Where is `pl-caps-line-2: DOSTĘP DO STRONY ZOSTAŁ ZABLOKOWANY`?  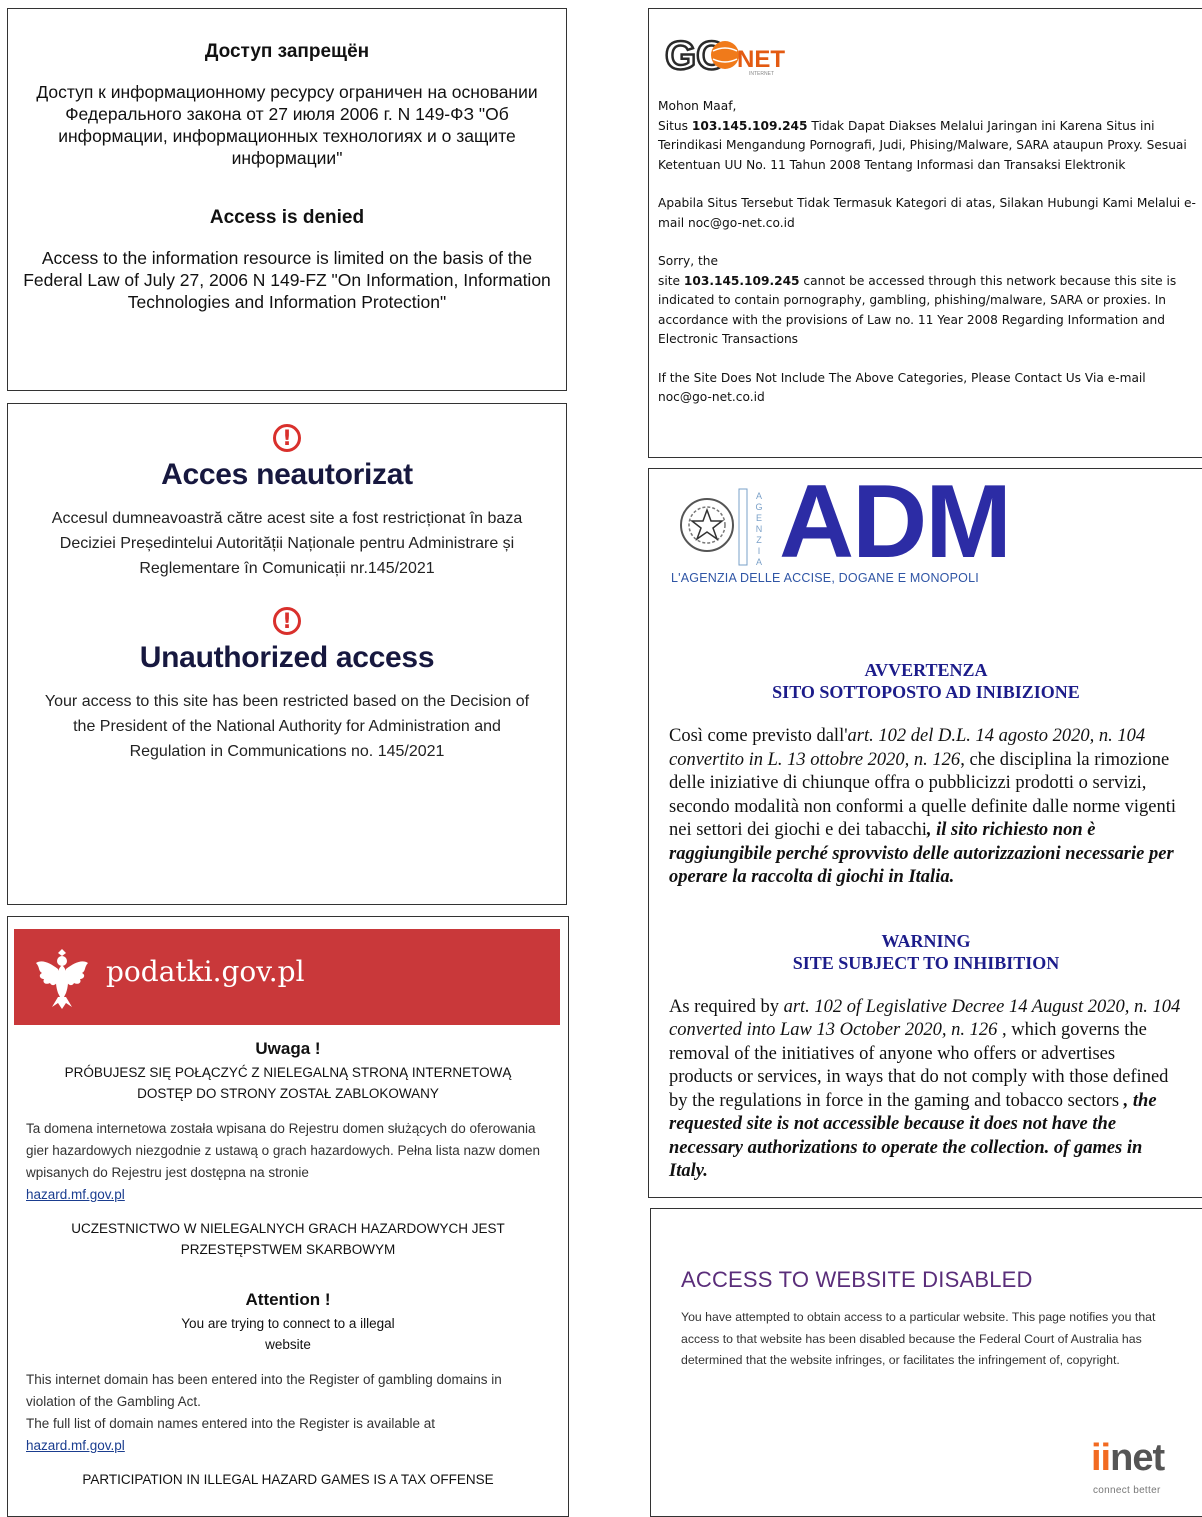 pl-caps-line-2: DOSTĘP DO STRONY ZOSTAŁ ZABLOKOWANY is located at coordinates (288, 1093).